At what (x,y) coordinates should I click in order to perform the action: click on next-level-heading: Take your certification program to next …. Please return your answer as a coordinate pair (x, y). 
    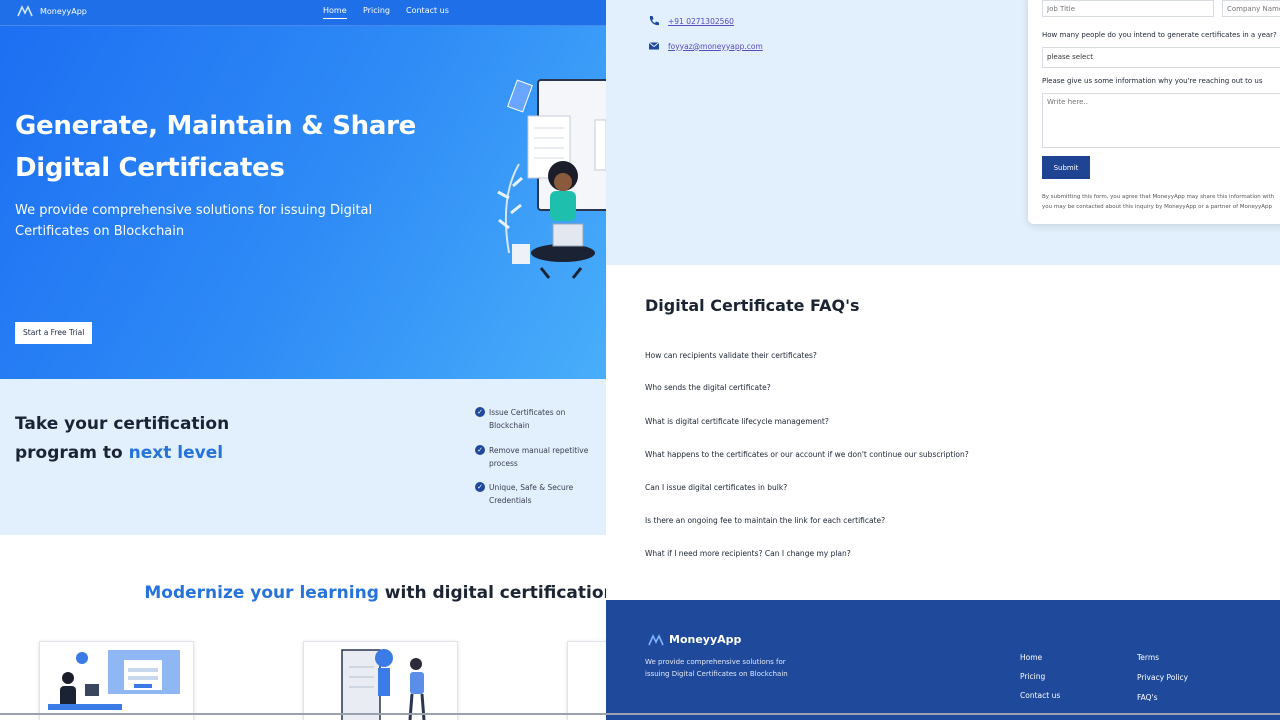
    Looking at the image, I should click on (145, 439).